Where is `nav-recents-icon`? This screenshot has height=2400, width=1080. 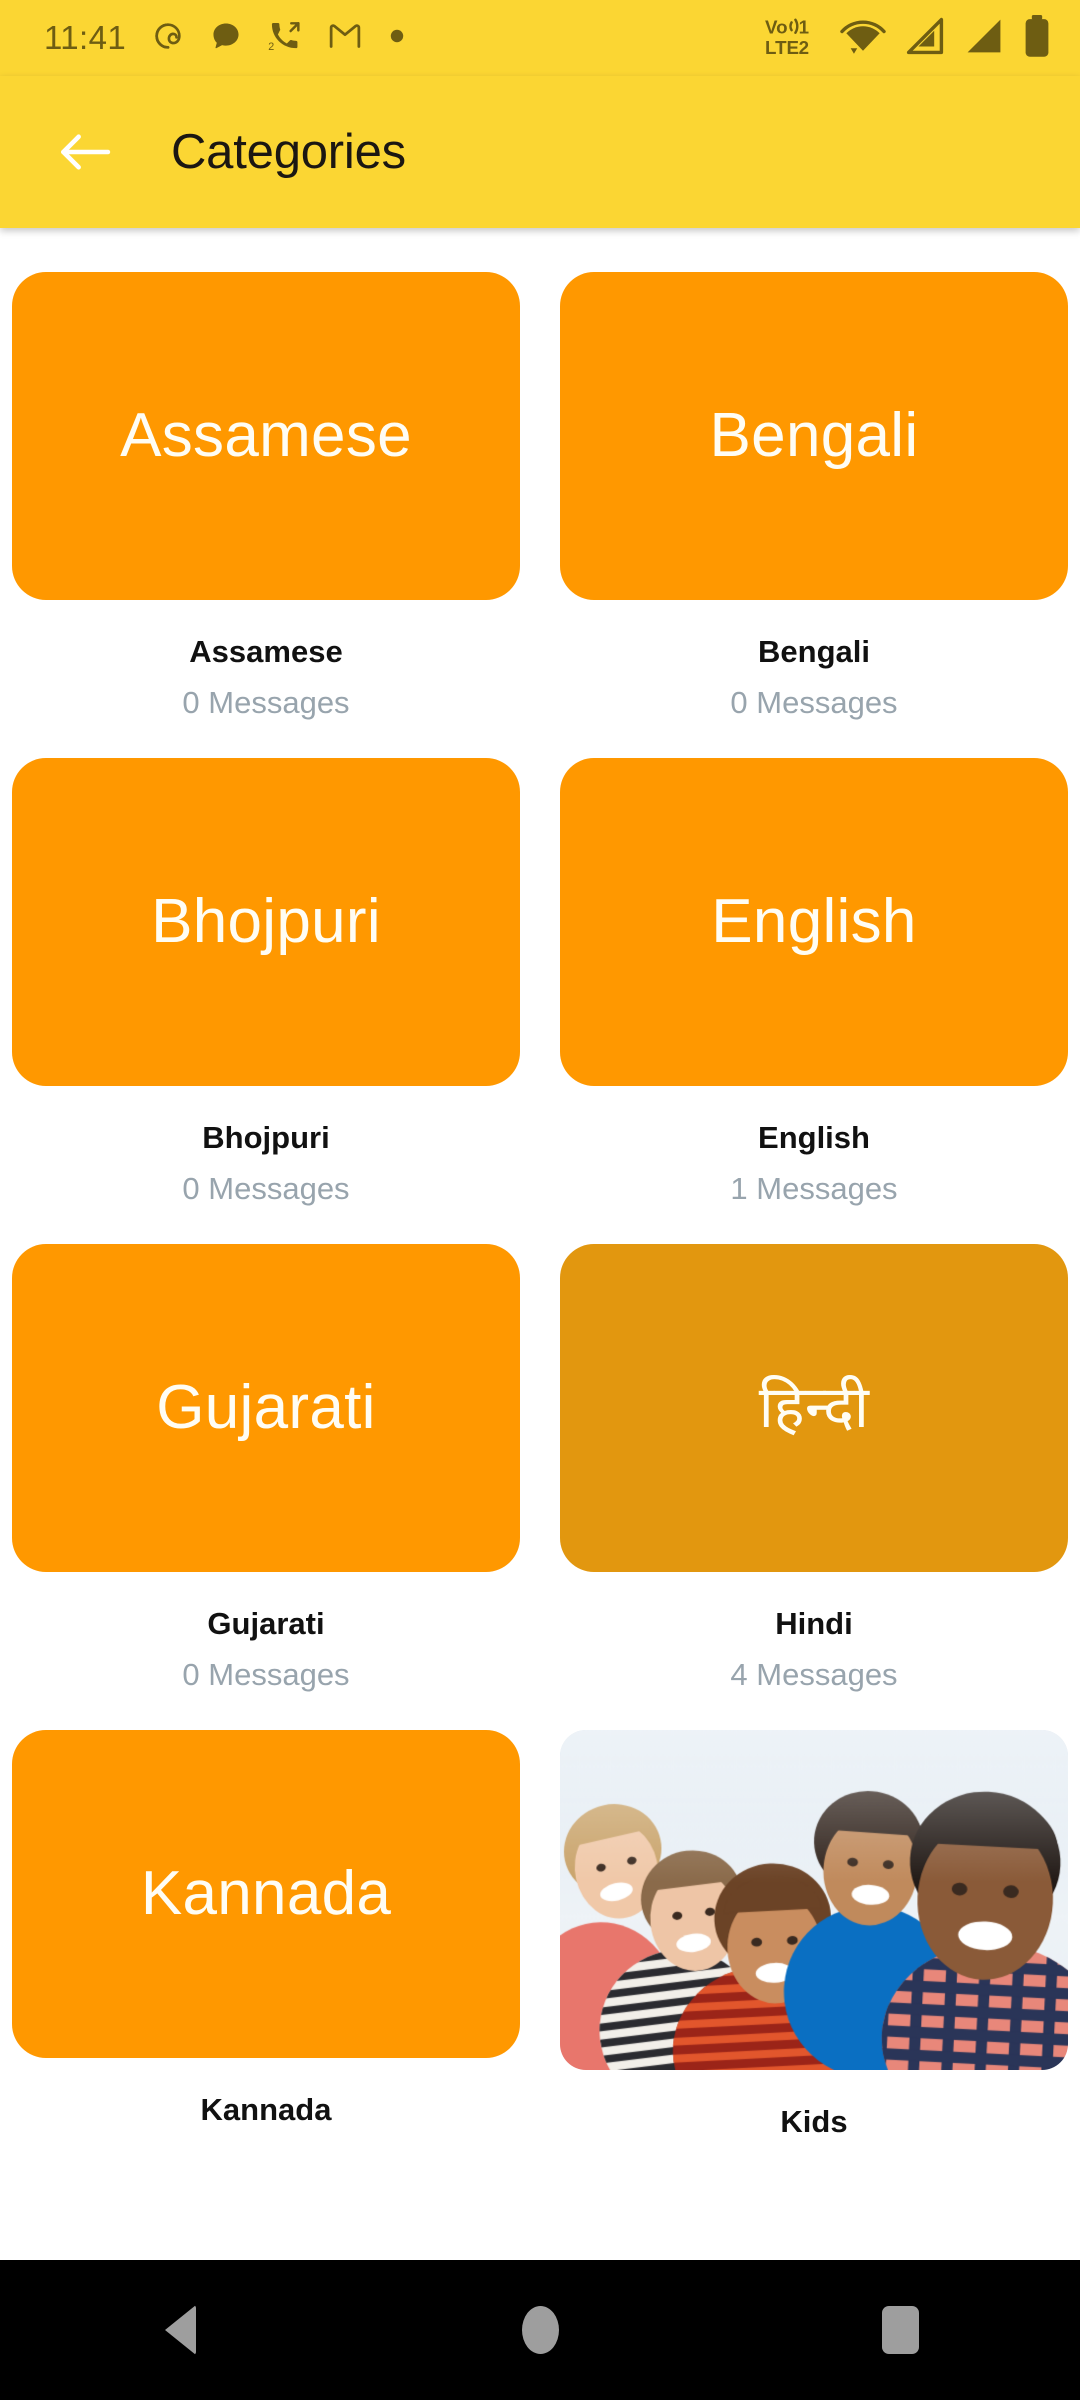 nav-recents-icon is located at coordinates (900, 2330).